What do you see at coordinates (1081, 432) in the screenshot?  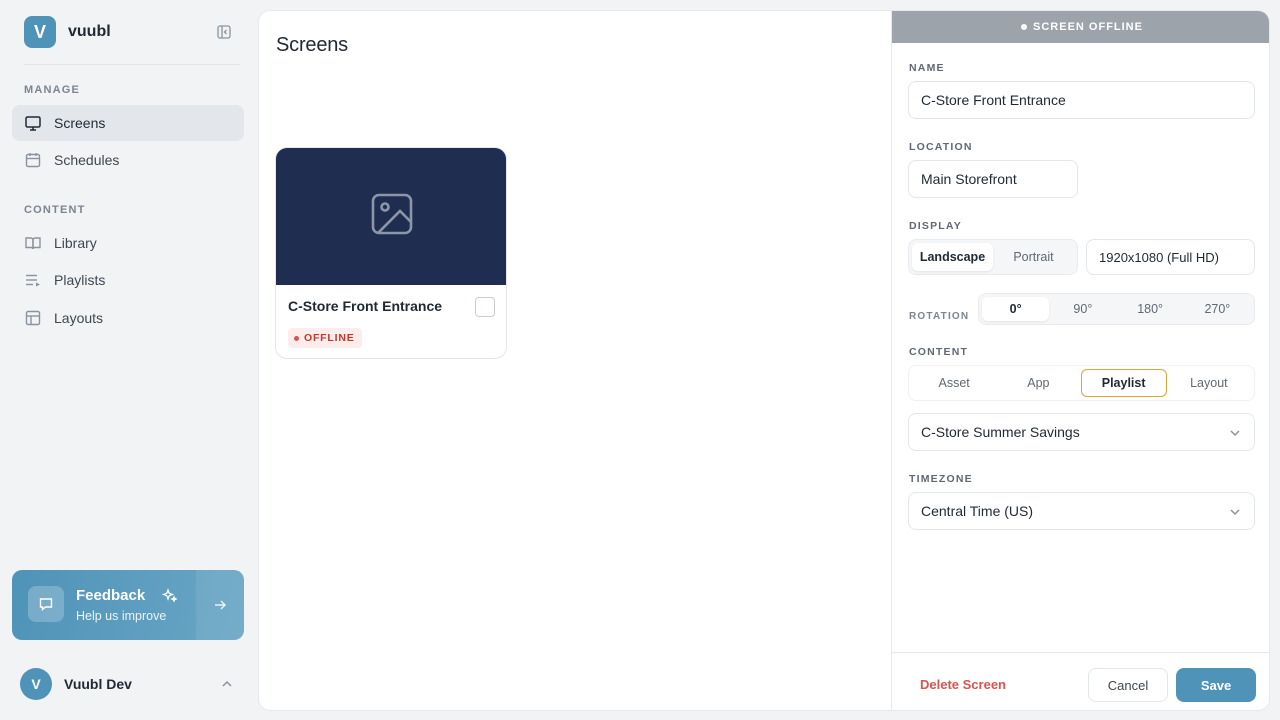 I see `playlist-select: C-Store Summer Savings` at bounding box center [1081, 432].